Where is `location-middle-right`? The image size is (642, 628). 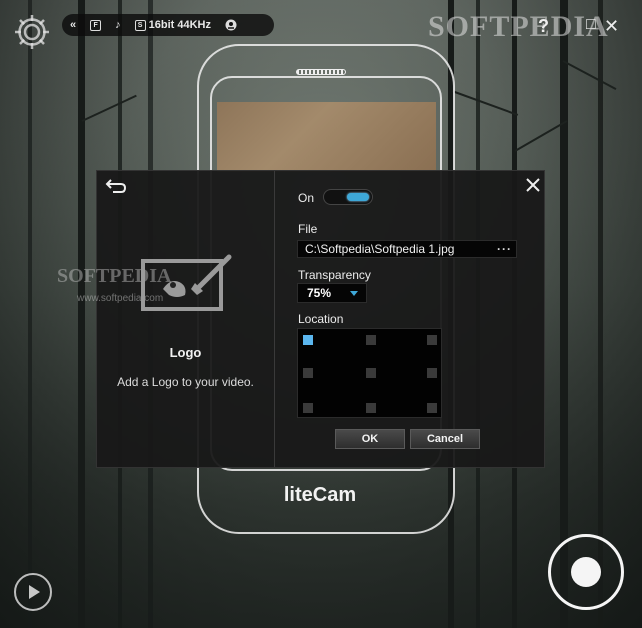
location-middle-right is located at coordinates (432, 373).